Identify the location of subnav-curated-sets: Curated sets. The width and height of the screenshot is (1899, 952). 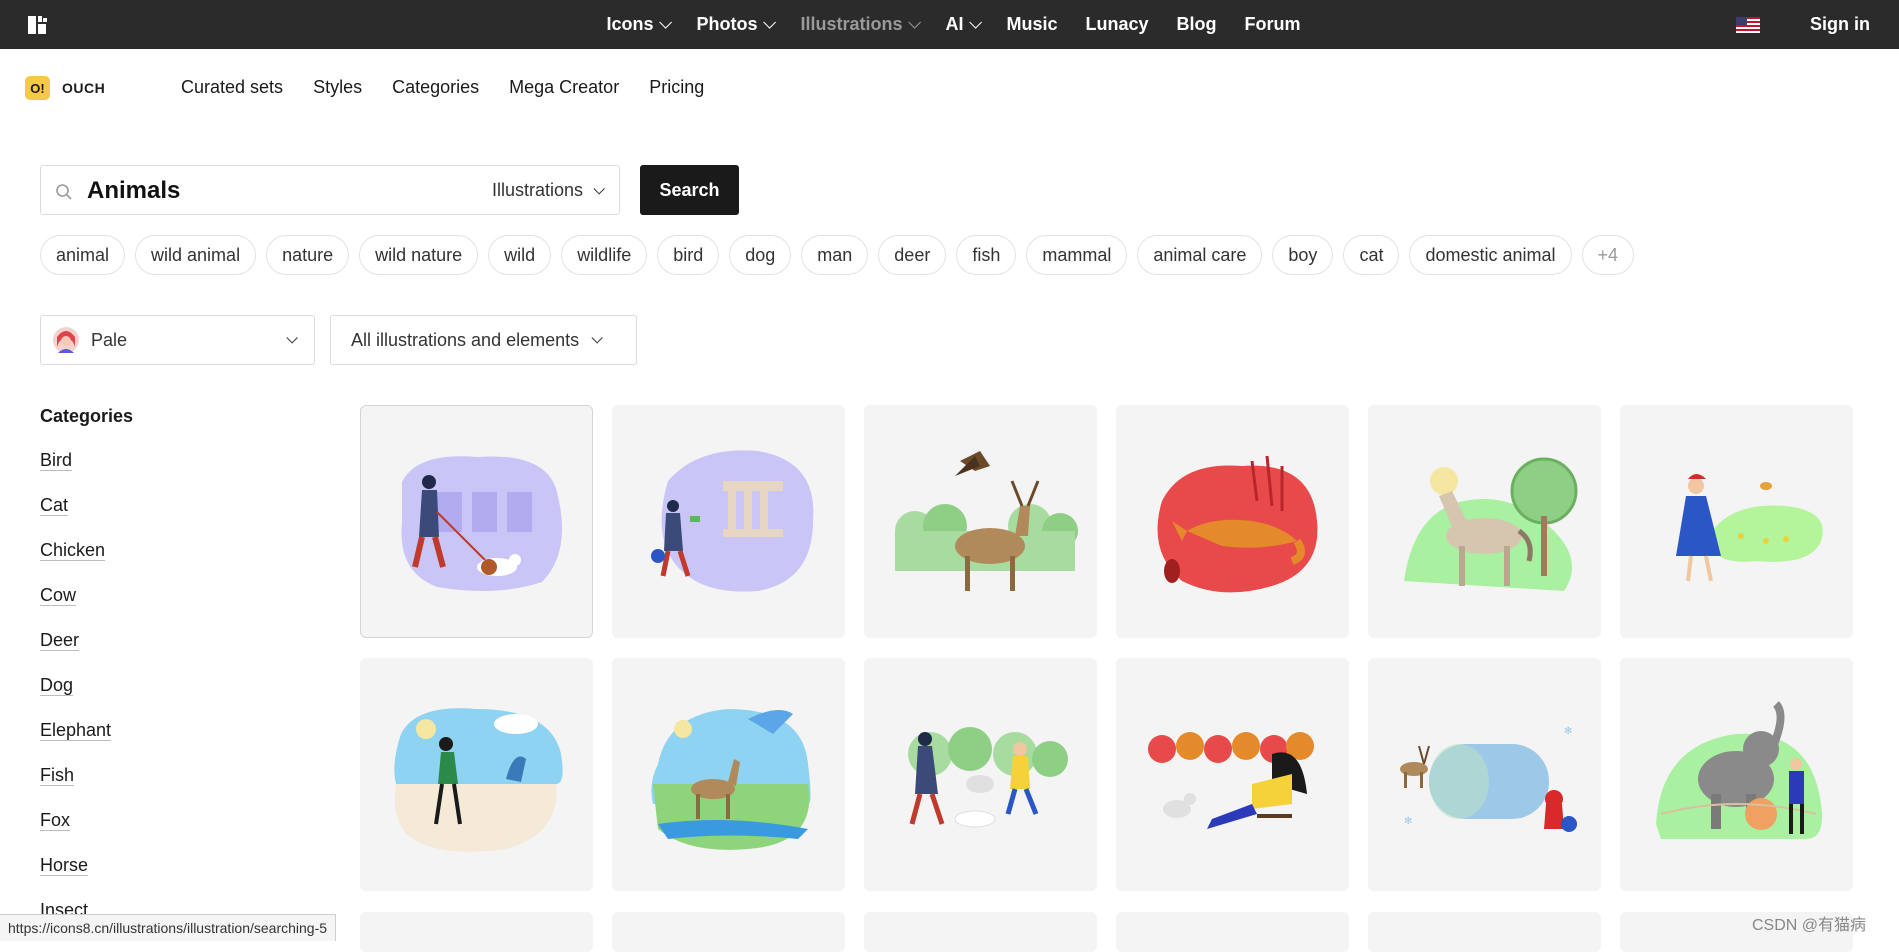
(232, 87).